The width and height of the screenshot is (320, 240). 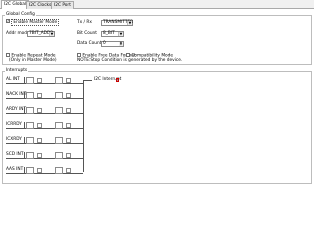 What do you see at coordinates (117, 80) in the screenshot?
I see `interrupt-marker-icon` at bounding box center [117, 80].